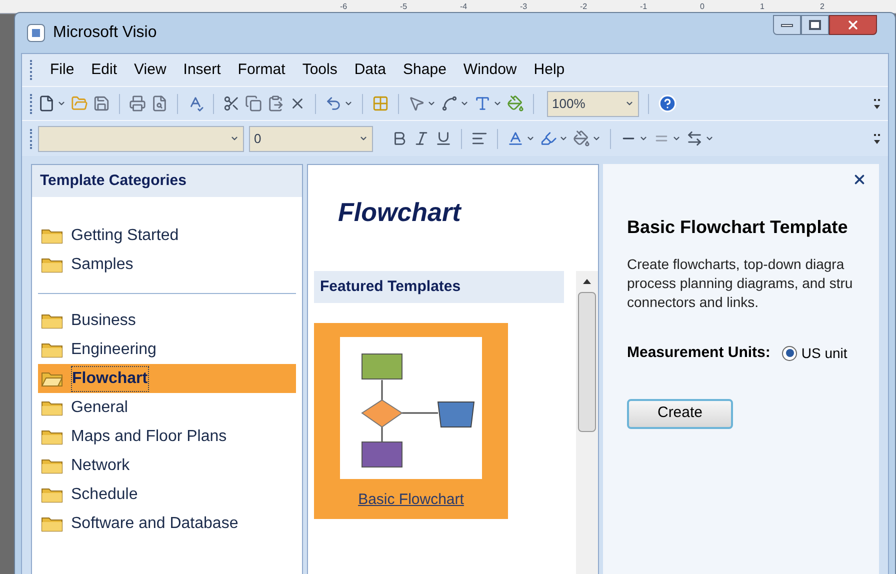  What do you see at coordinates (416, 103) in the screenshot?
I see `pointer-tool-icon` at bounding box center [416, 103].